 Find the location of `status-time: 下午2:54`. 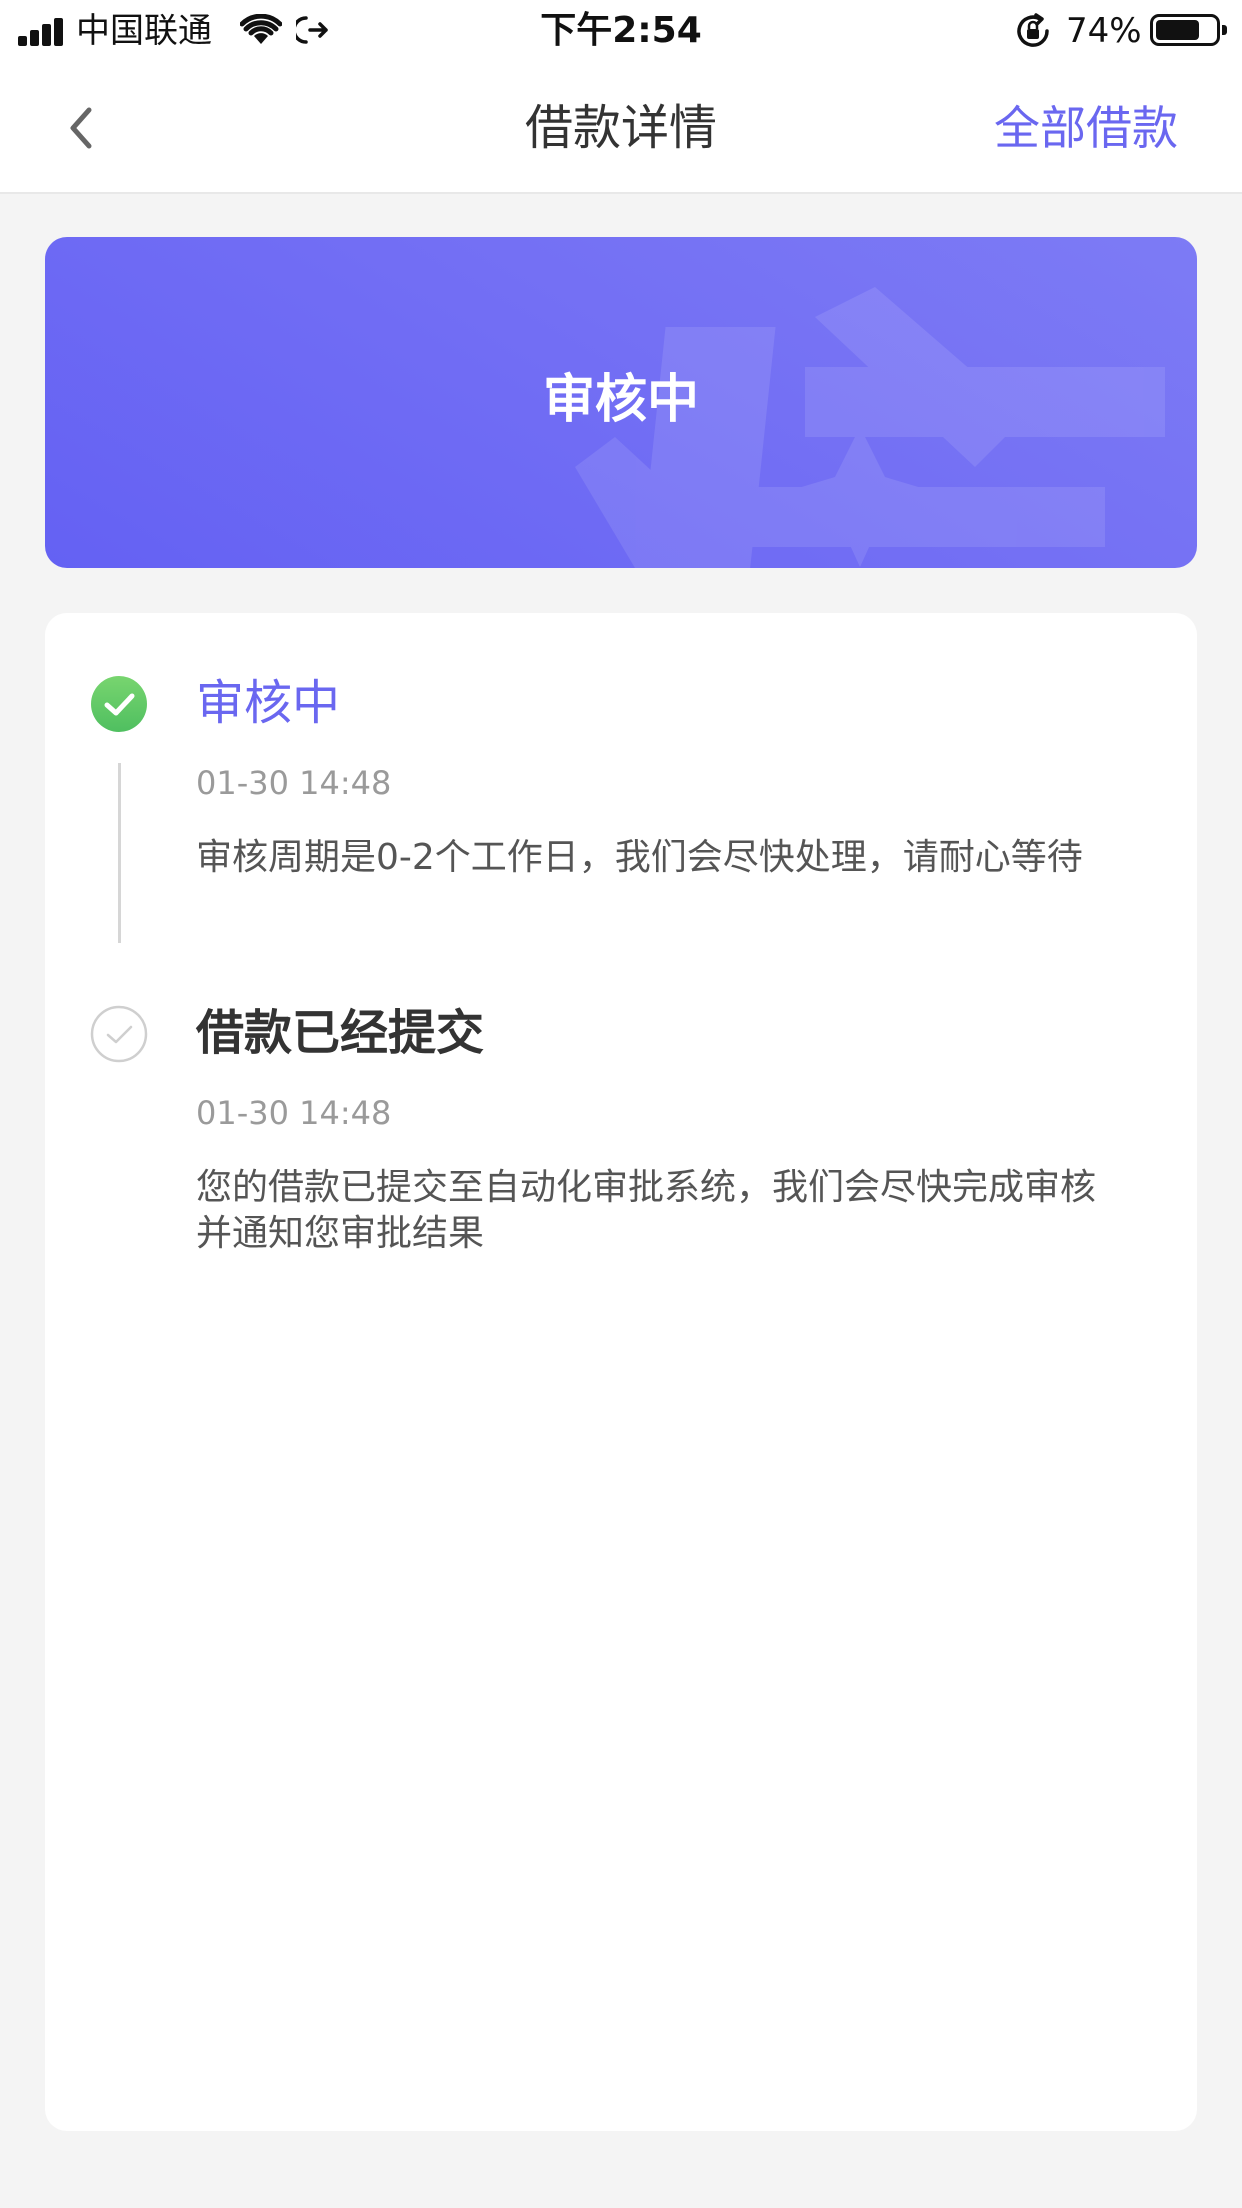

status-time: 下午2:54 is located at coordinates (621, 30).